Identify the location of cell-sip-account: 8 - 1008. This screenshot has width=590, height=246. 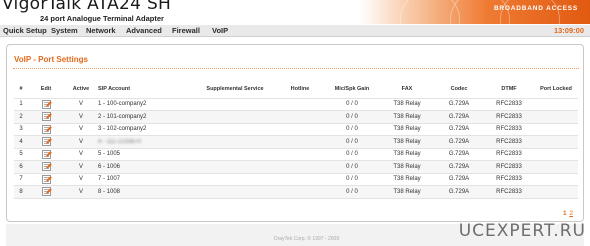
(109, 191).